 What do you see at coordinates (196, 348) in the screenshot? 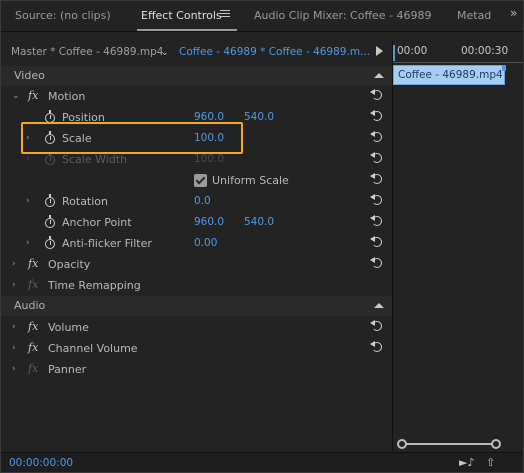
I see `effect-row-channel-volume: › fx Channel Volume` at bounding box center [196, 348].